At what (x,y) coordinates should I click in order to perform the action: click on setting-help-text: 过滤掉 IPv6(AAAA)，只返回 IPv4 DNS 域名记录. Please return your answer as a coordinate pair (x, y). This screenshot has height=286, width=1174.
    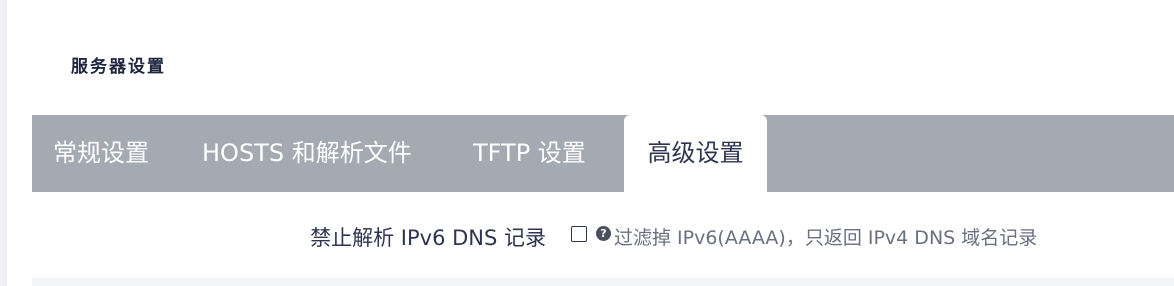
    Looking at the image, I should click on (826, 238).